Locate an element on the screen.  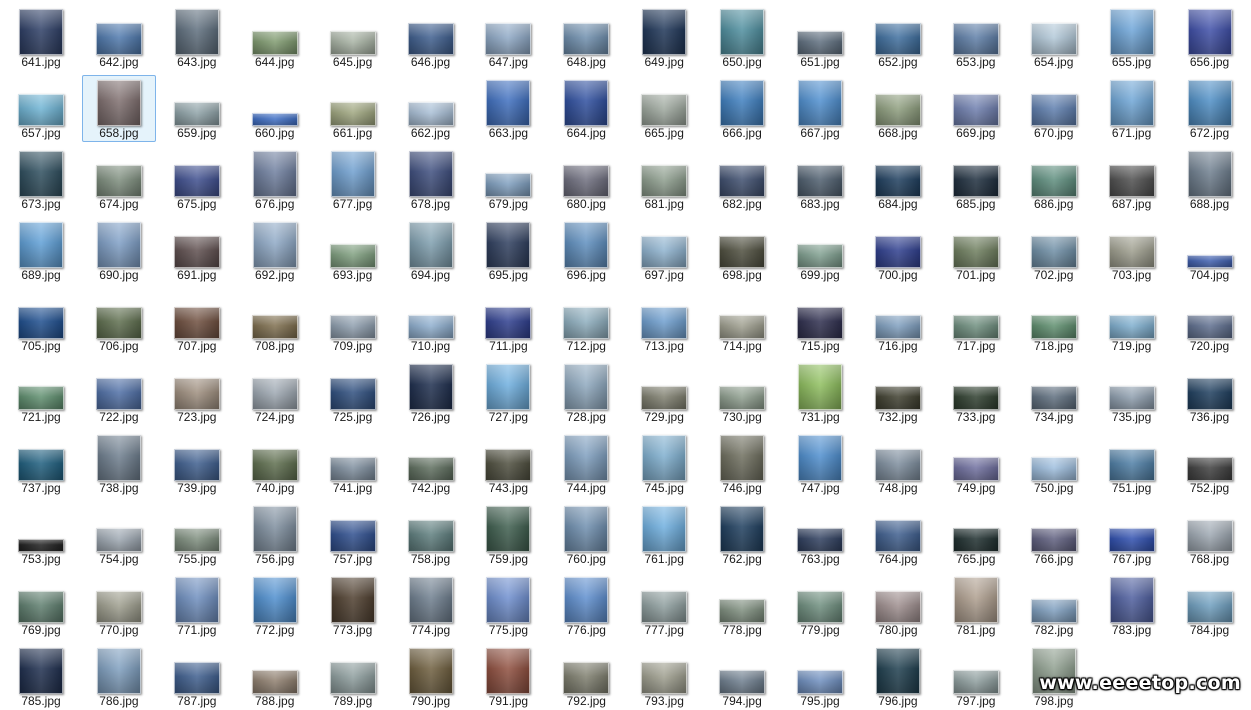
file-item: 733.jpg is located at coordinates (976, 392).